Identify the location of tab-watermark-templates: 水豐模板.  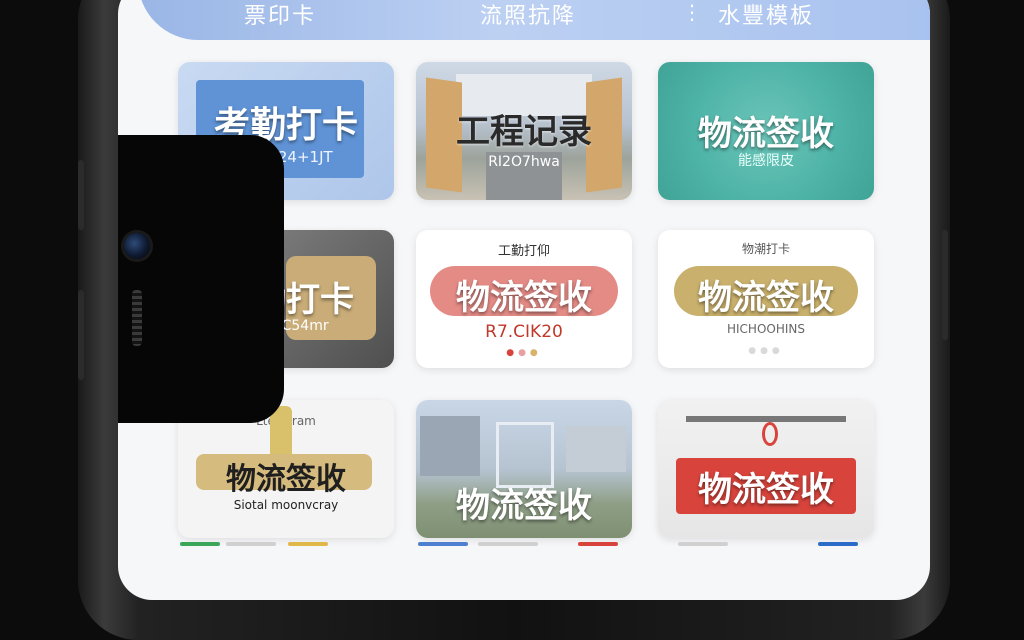
(766, 15).